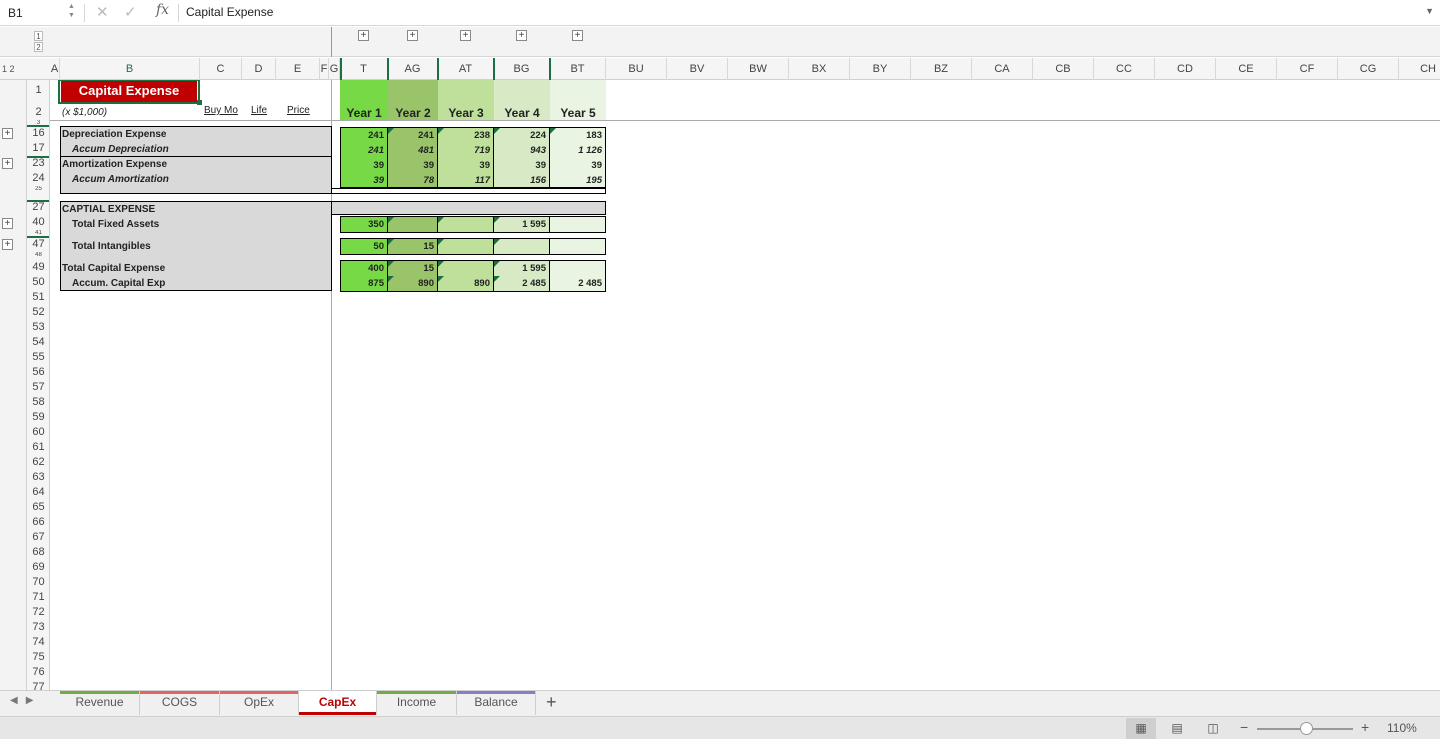  Describe the element at coordinates (1365, 727) in the screenshot. I see `zoom-in-button: +` at that location.